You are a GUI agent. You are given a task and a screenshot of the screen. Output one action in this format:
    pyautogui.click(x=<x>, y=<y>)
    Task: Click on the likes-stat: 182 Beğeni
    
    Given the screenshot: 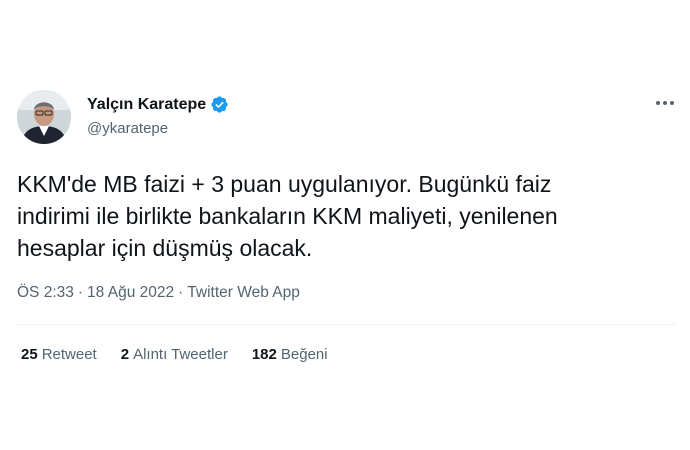 What is the action you would take?
    pyautogui.click(x=290, y=354)
    